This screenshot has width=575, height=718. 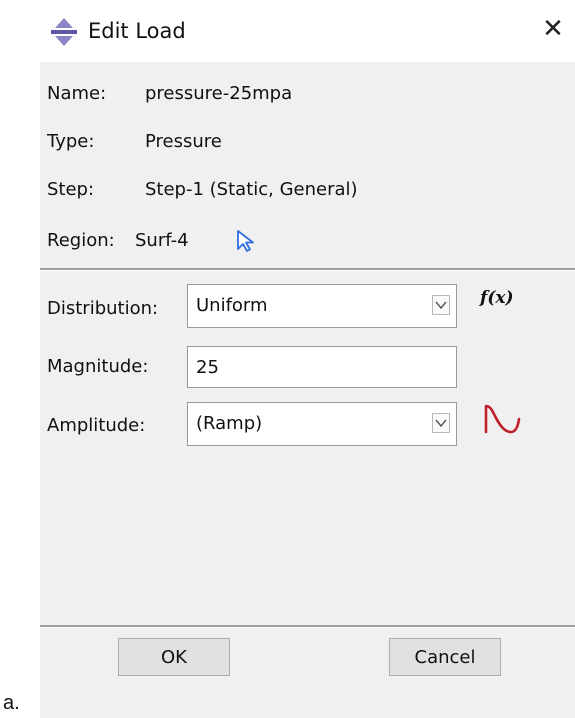 I want to click on magnitude-label: Magnitude:, so click(x=98, y=366).